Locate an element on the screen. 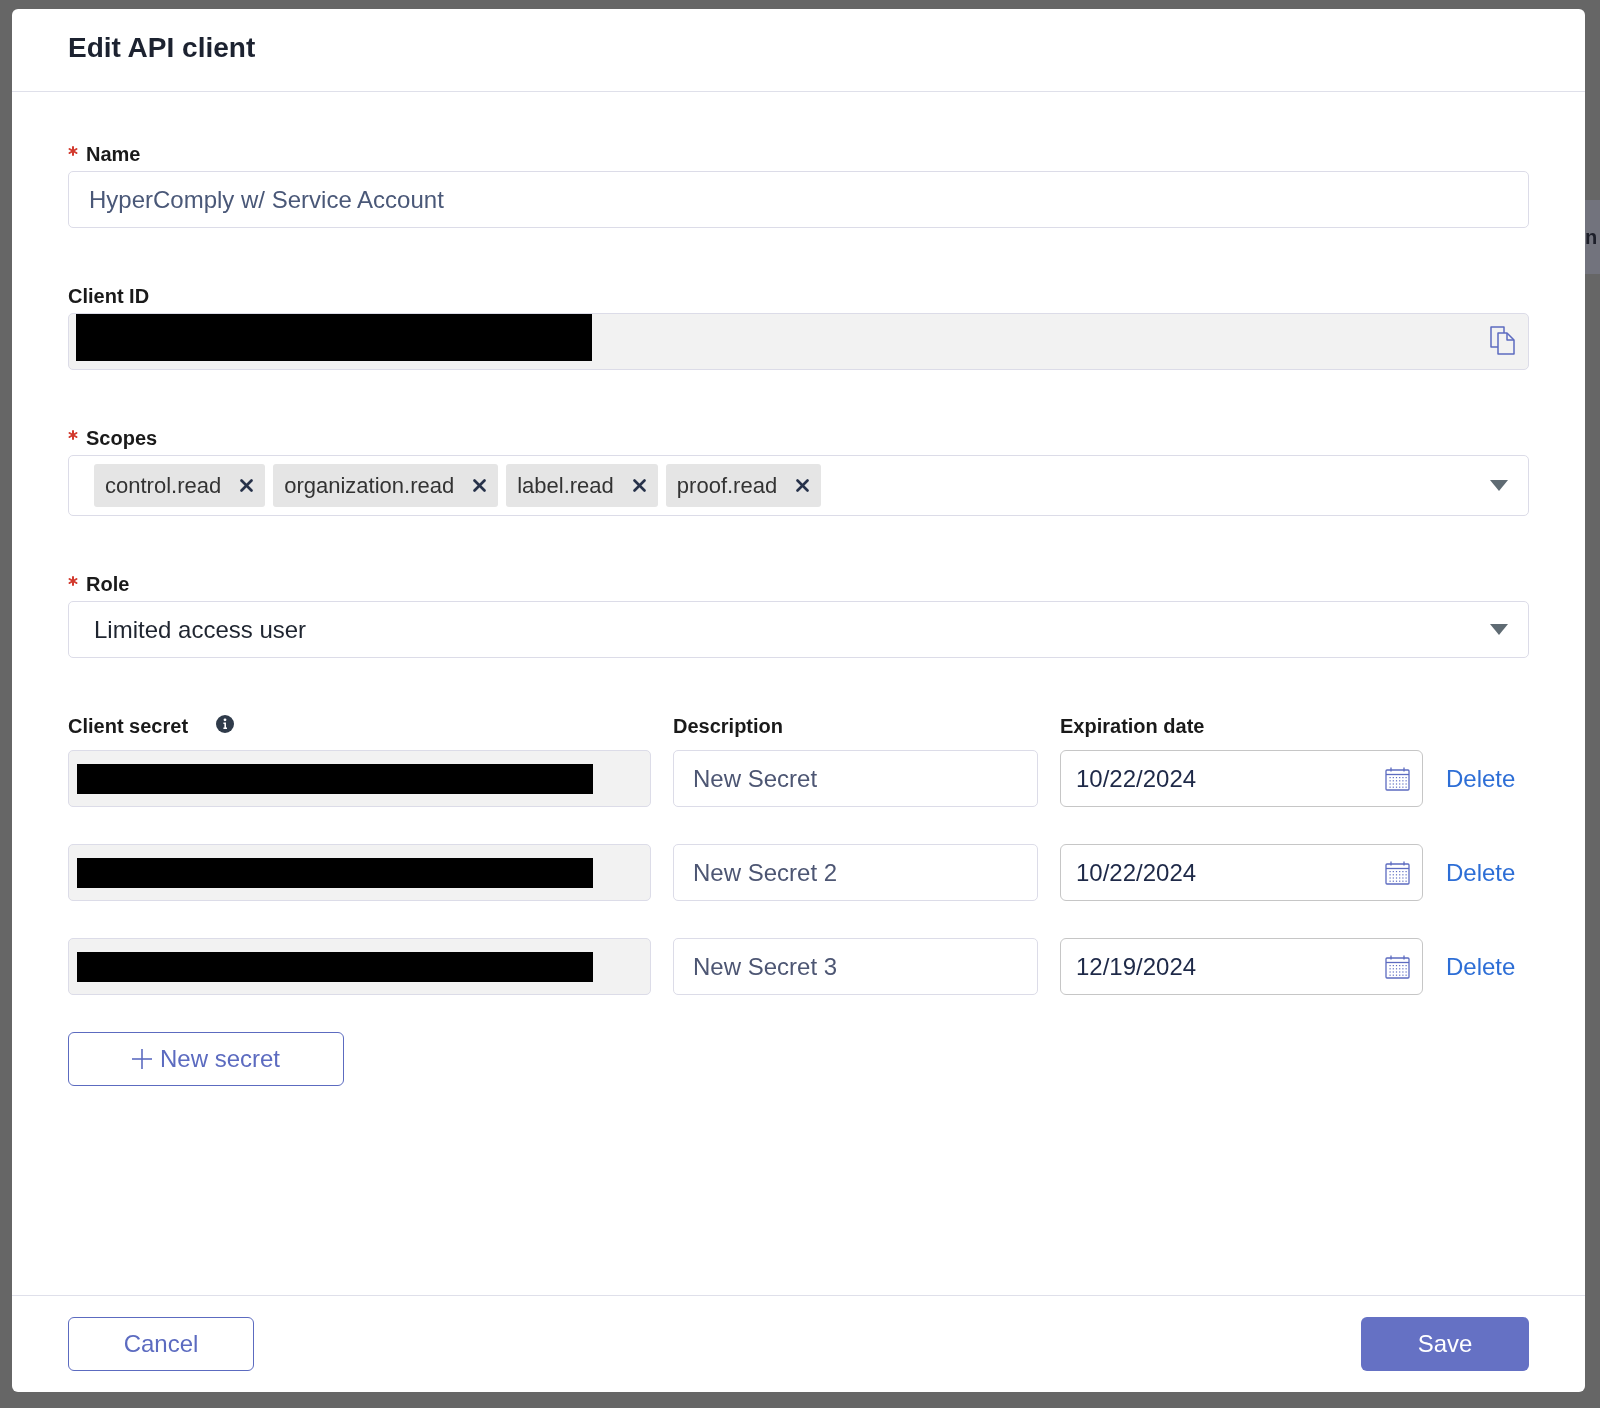  dialog-title: Edit API client is located at coordinates (162, 48).